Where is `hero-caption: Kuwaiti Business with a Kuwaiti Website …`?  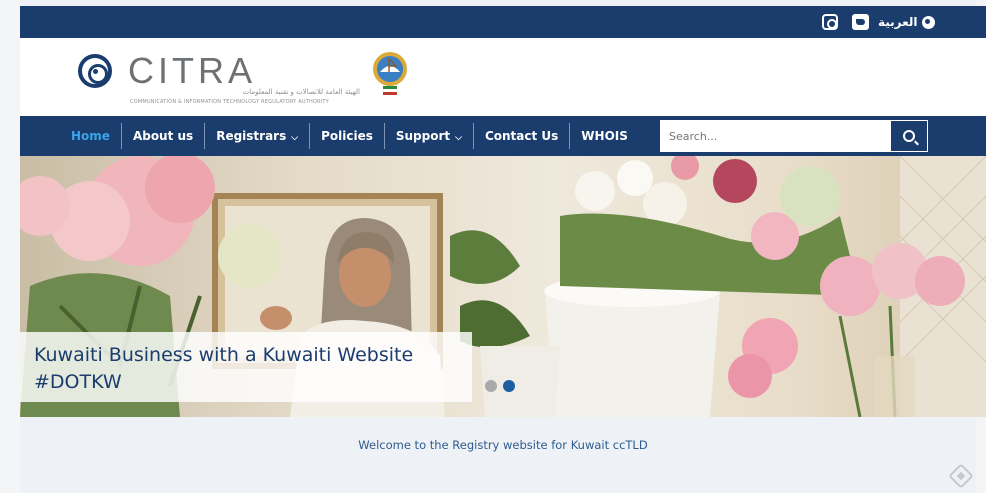 hero-caption: Kuwaiti Business with a Kuwaiti Website … is located at coordinates (246, 367).